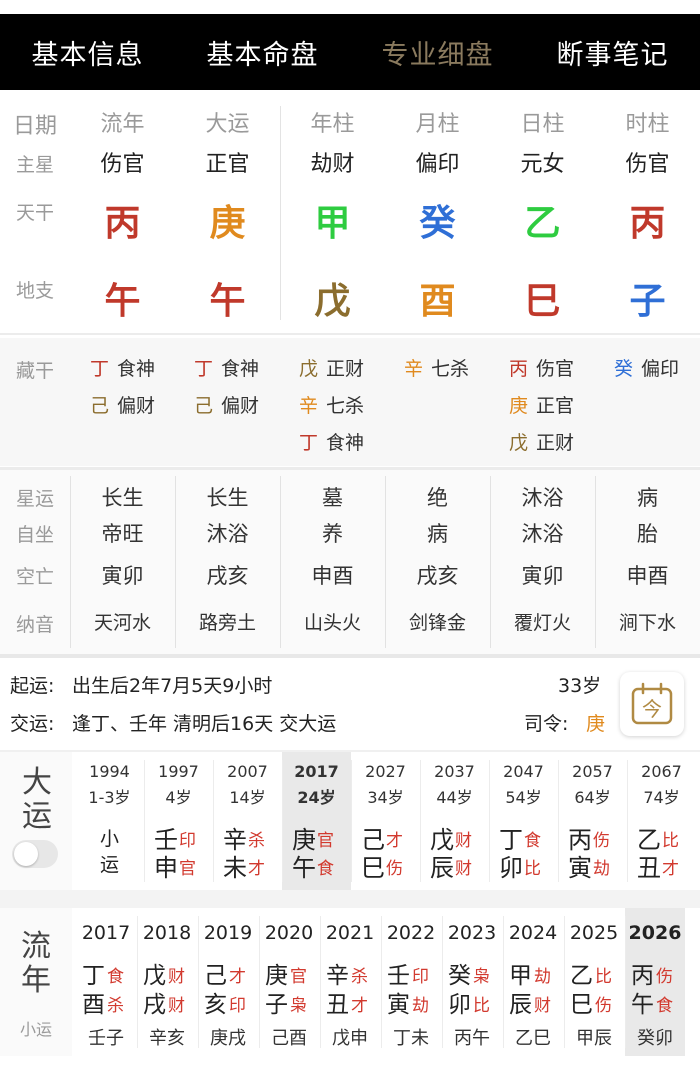 This screenshot has height=1080, width=700. I want to click on liunian-column: 2026 丙伤午食癸卯, so click(655, 982).